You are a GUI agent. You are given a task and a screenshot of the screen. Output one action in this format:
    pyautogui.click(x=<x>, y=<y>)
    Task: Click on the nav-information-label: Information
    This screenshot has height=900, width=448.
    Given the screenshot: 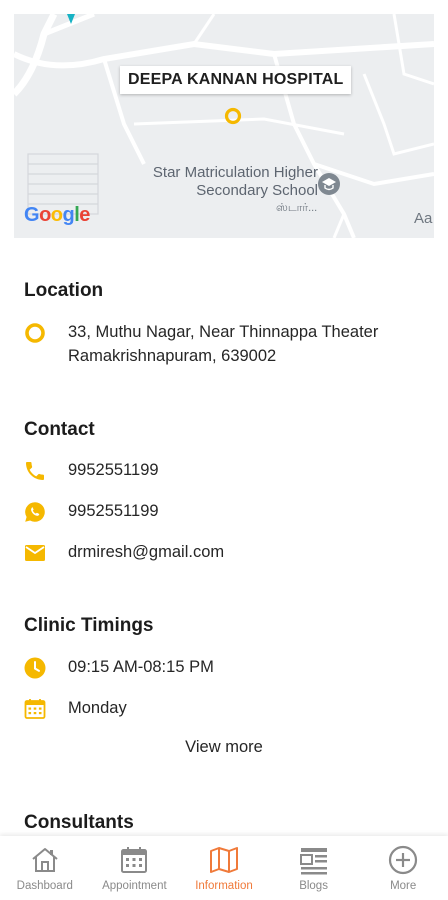 What is the action you would take?
    pyautogui.click(x=224, y=886)
    